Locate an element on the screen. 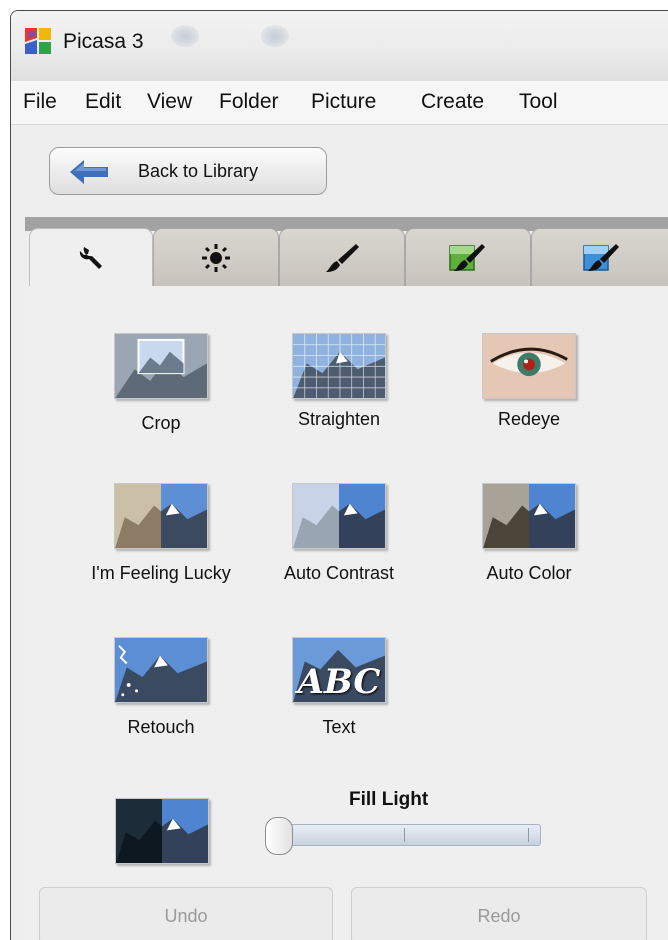 This screenshot has height=940, width=668. fill-light-slider-thumb is located at coordinates (279, 836).